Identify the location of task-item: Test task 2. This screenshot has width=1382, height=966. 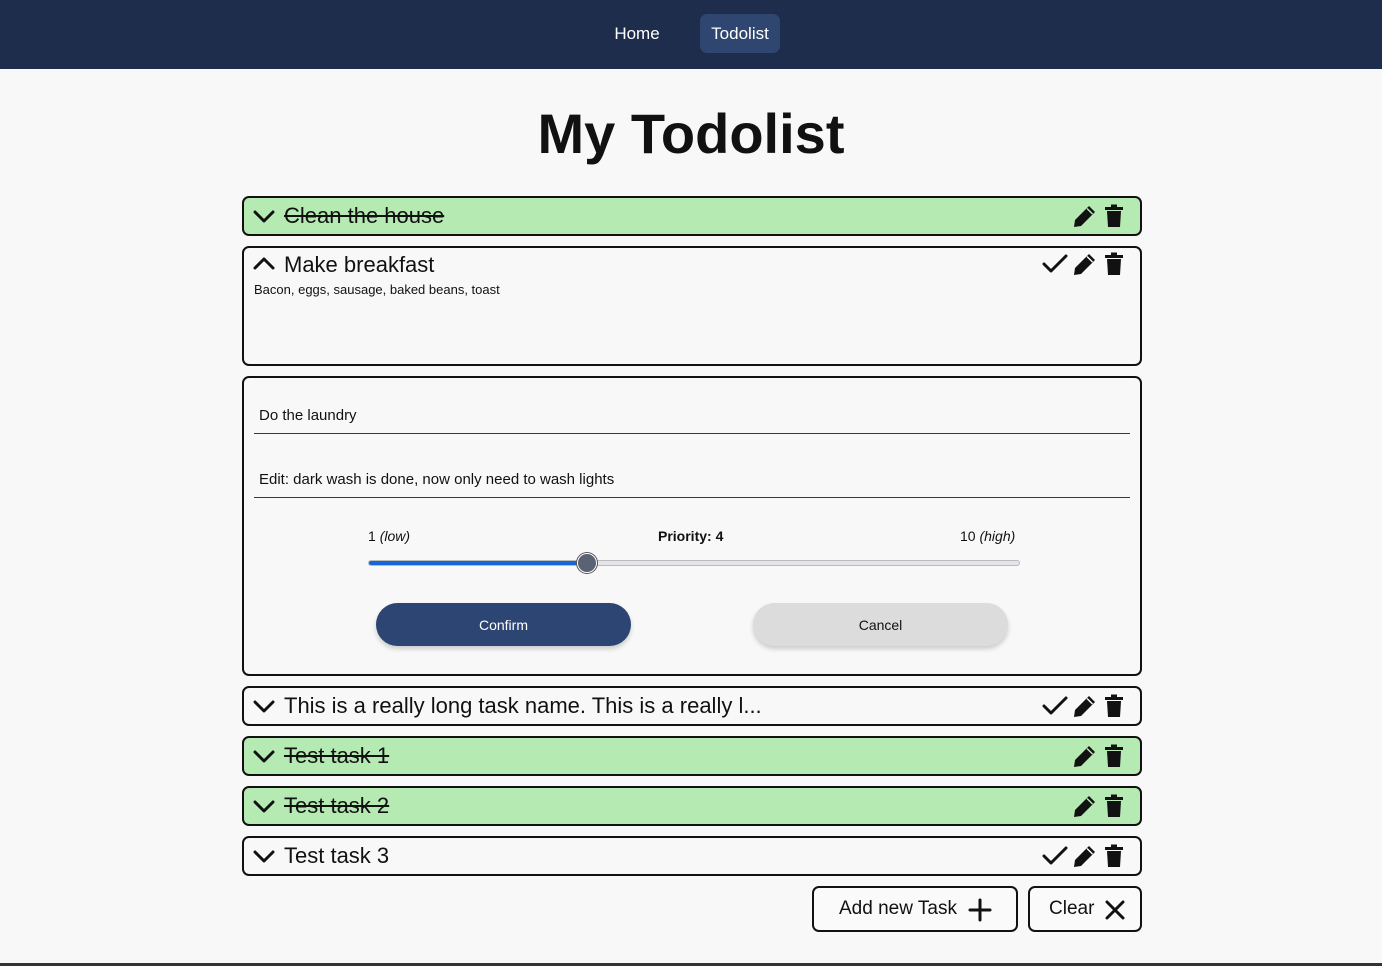
(692, 806).